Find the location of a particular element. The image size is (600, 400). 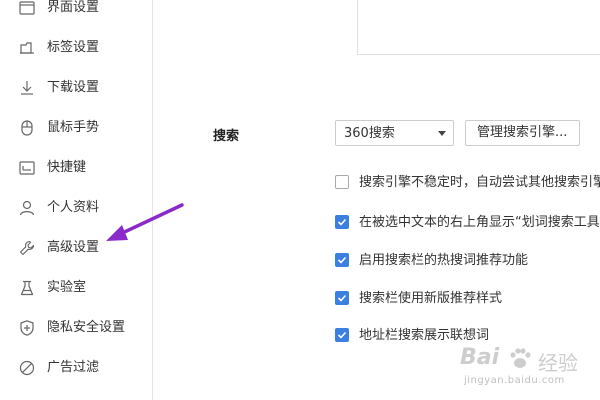

sidebar-item-downloads: 下载设置 is located at coordinates (76, 88).